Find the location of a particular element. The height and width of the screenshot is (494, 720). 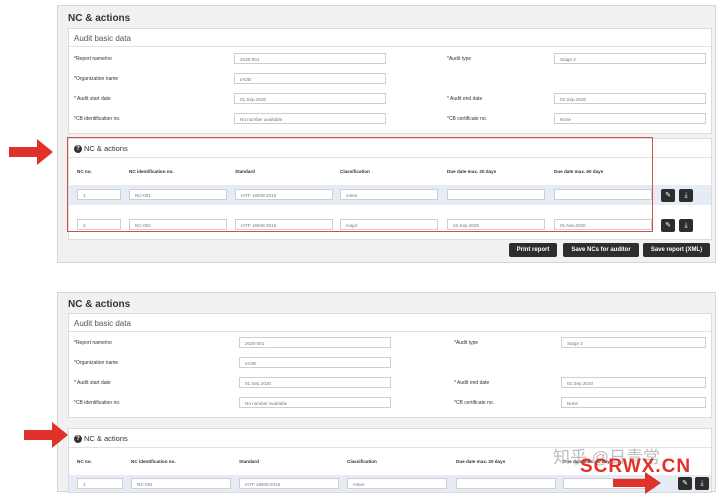

save-report-button: Save report (XML) is located at coordinates (676, 250).